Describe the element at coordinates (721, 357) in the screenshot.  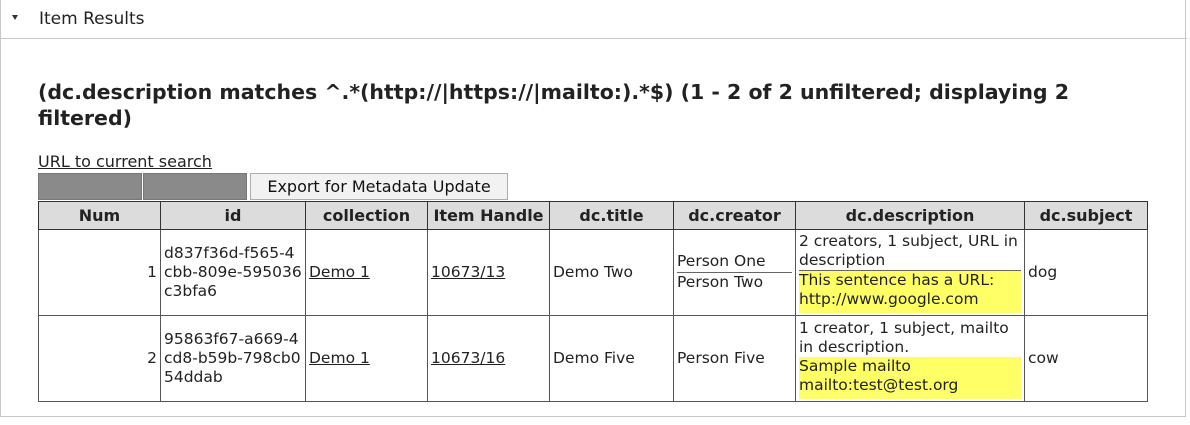
I see `creator-value: Person Five` at that location.